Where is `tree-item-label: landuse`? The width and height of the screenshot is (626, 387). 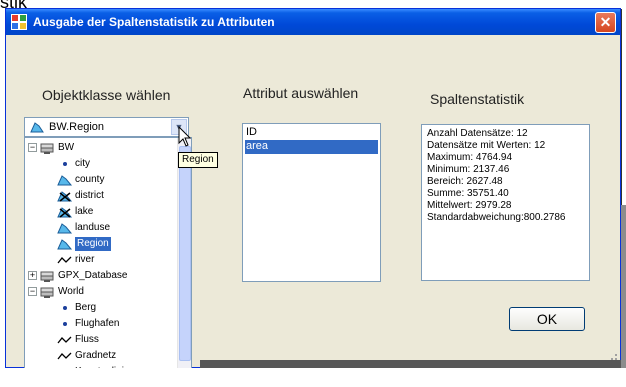
tree-item-label: landuse is located at coordinates (93, 227).